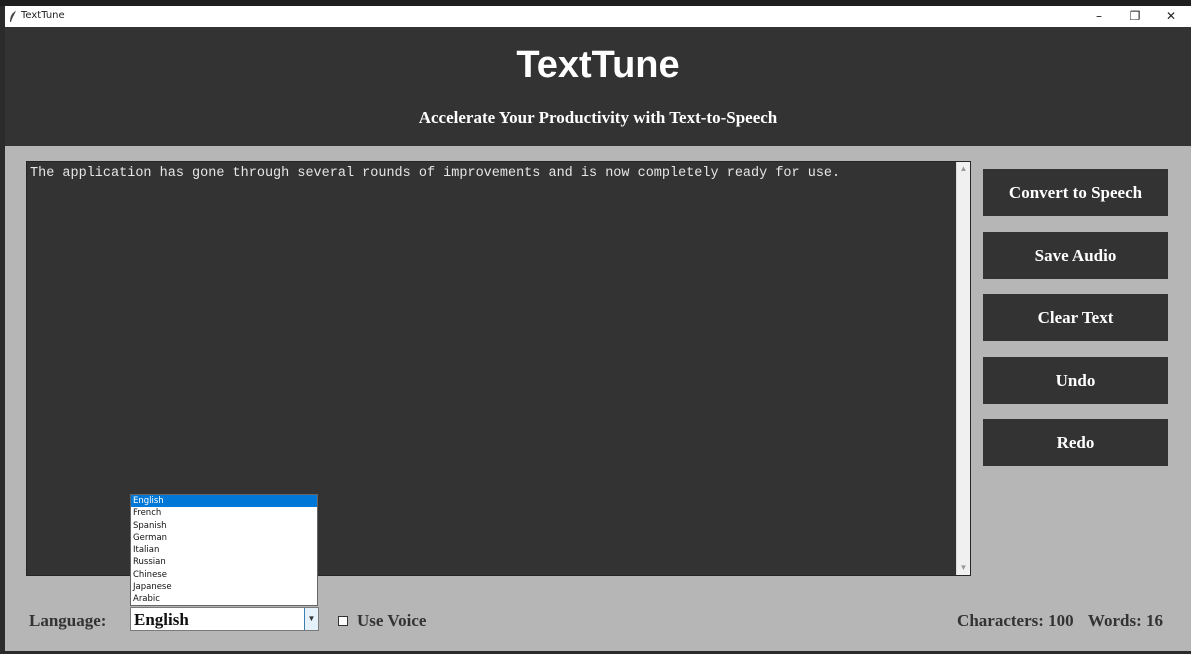  I want to click on scroll-up-icon: ▲, so click(963, 169).